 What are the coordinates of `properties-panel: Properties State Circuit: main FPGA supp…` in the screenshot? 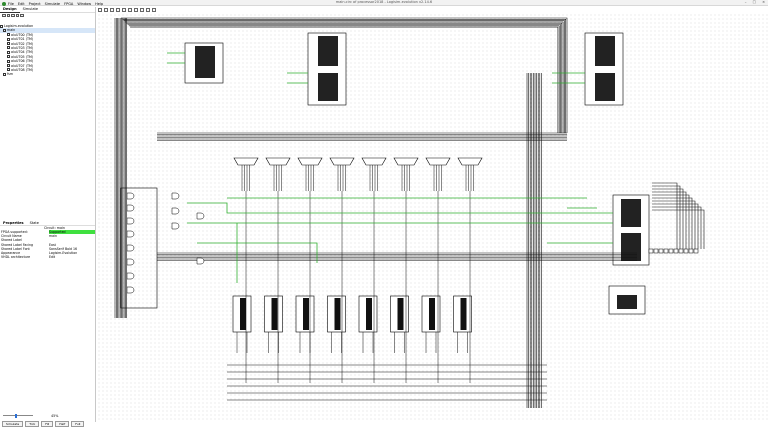 It's located at (47, 239).